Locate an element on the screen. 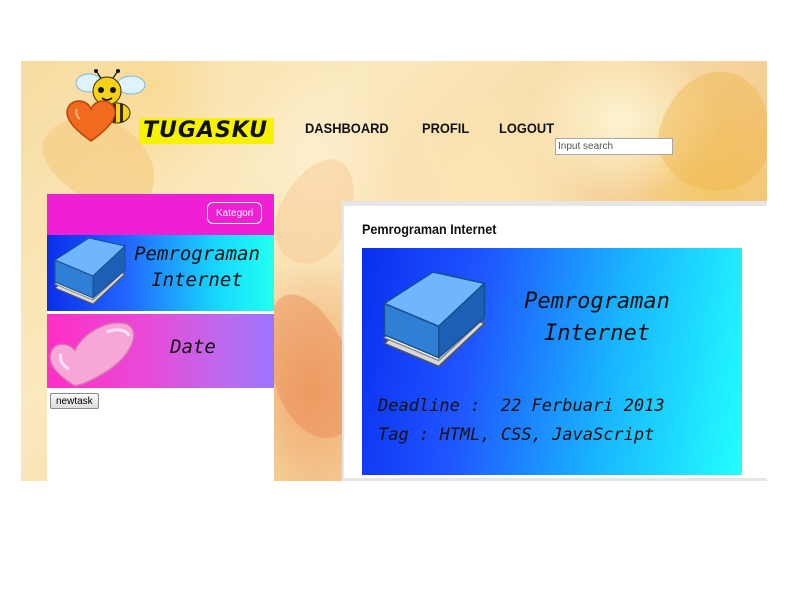 The height and width of the screenshot is (600, 800). tag-label: Tag is located at coordinates (393, 435).